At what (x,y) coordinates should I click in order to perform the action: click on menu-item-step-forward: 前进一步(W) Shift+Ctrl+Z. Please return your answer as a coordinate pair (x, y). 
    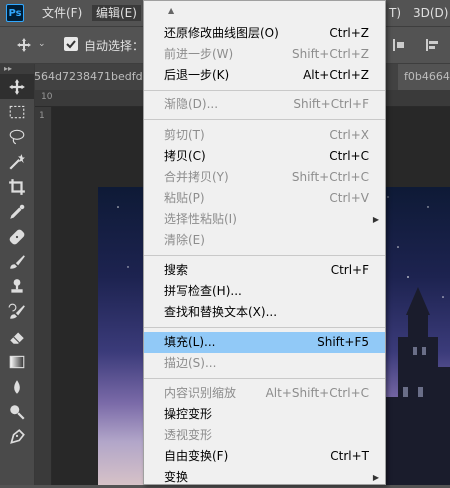
    Looking at the image, I should click on (264, 54).